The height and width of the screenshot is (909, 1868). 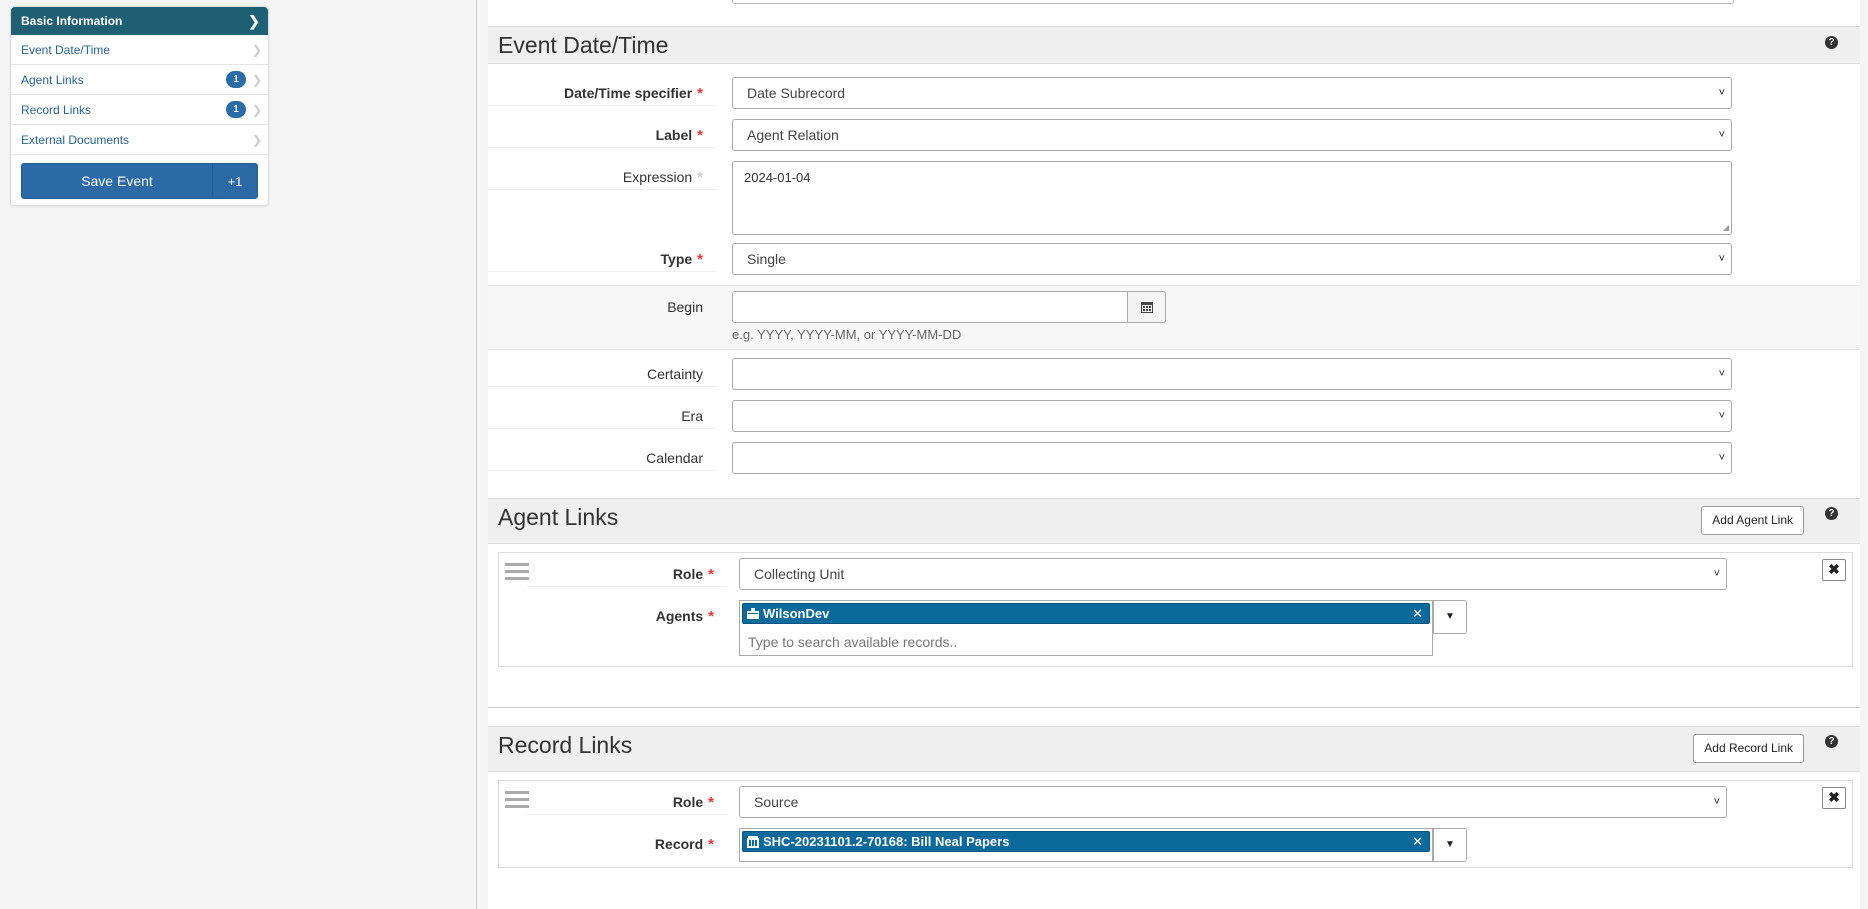 I want to click on select-value: Date Subrecord, so click(x=796, y=93).